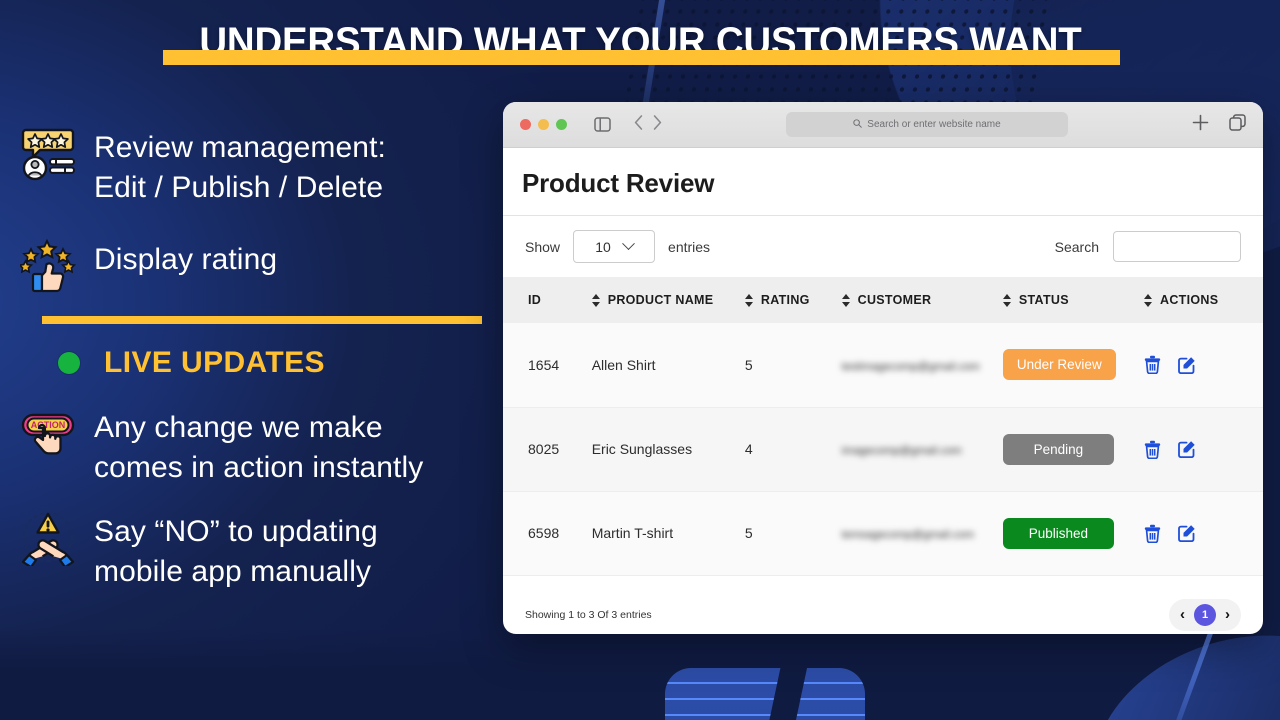 The image size is (1280, 720). I want to click on cell-customer: temsagecomp@gmail.com, so click(922, 533).